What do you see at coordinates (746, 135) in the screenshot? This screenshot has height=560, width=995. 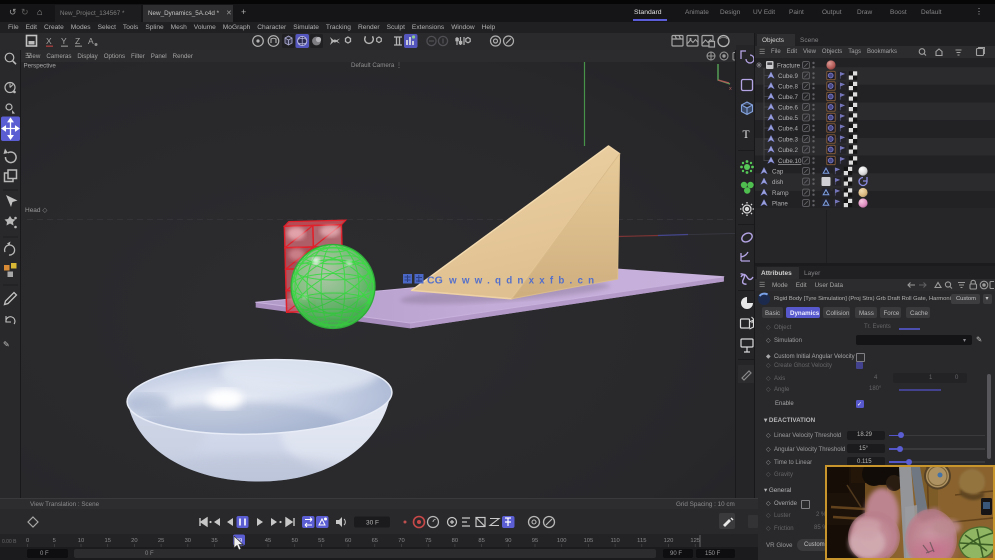 I see `svg-text: T` at bounding box center [746, 135].